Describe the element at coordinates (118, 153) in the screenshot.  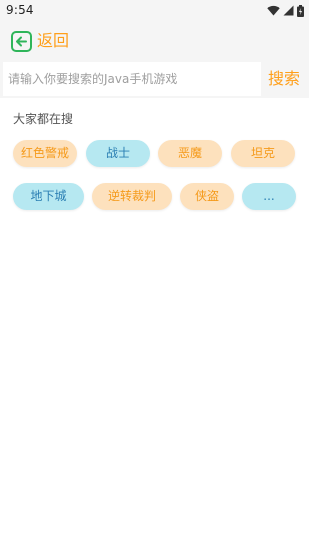
I see `tag-zhanshi: 战士` at that location.